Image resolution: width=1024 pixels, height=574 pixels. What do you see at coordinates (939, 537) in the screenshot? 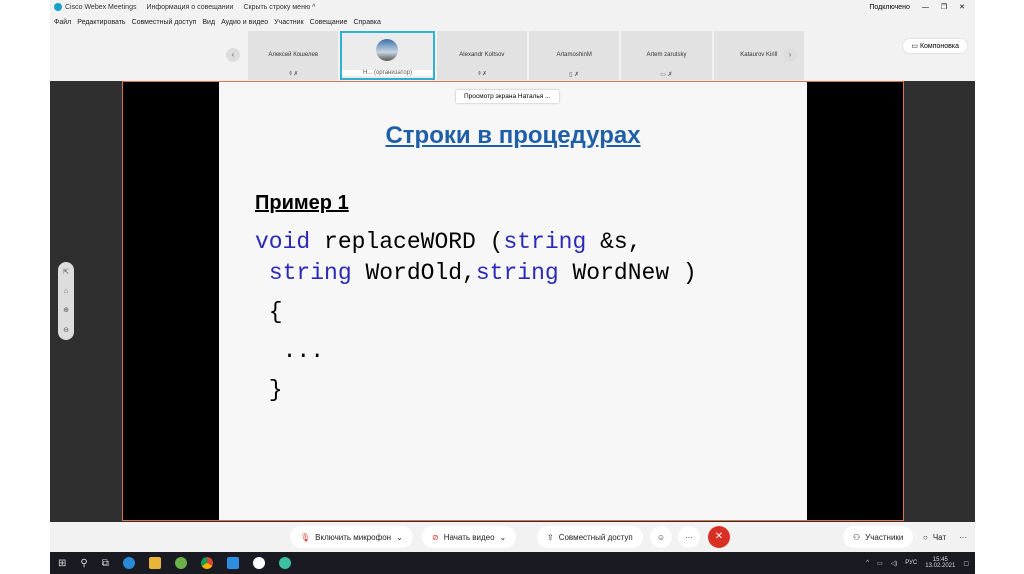
I see `chat-label: Чат` at bounding box center [939, 537].